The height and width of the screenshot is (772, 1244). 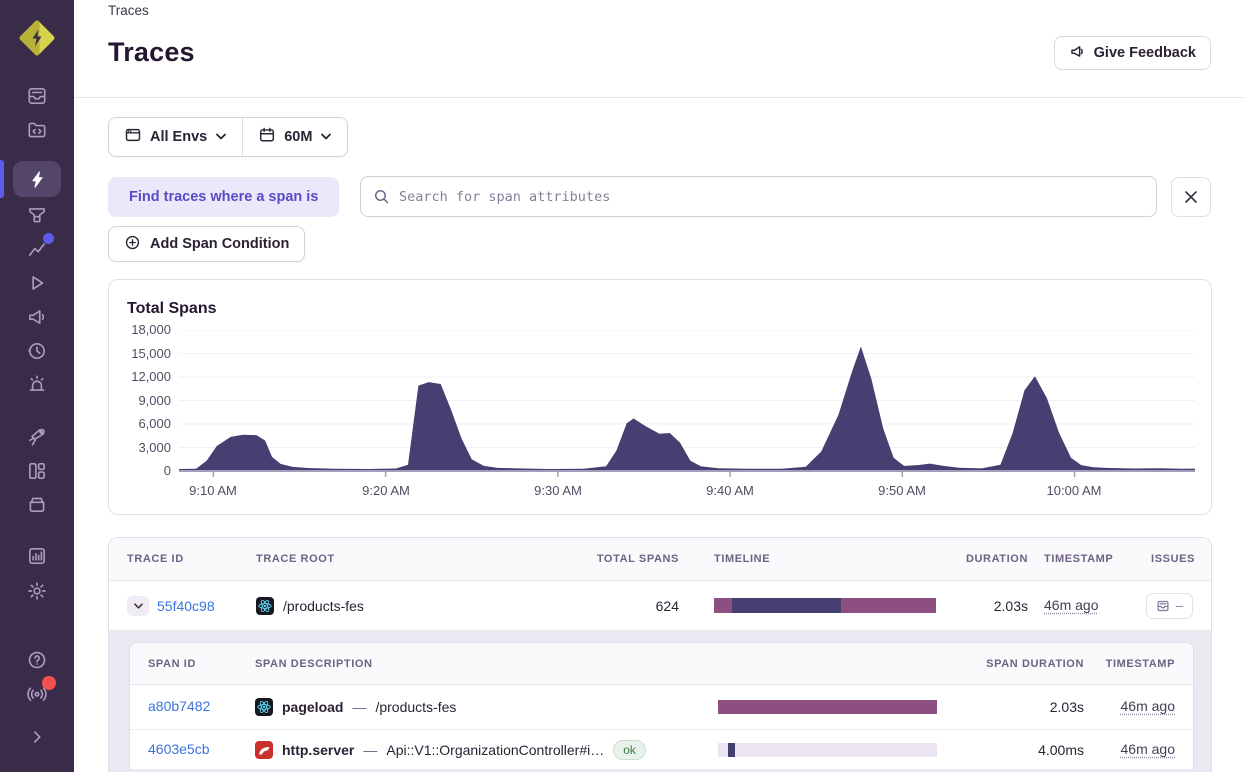 What do you see at coordinates (1163, 605) in the screenshot?
I see `issues-small-icon` at bounding box center [1163, 605].